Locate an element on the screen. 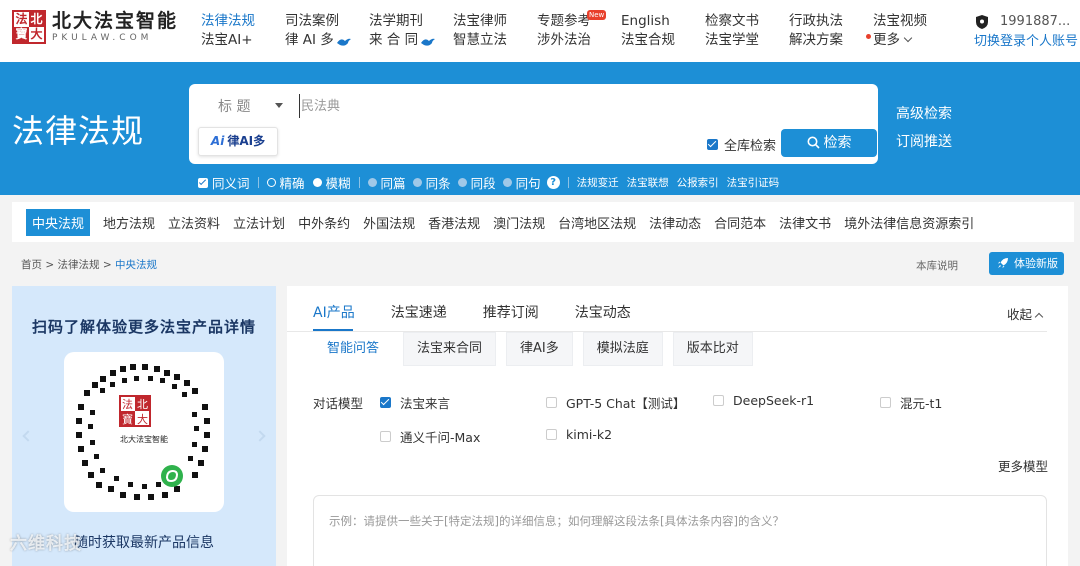 The width and height of the screenshot is (1080, 566). try-new-version-button: 体验新版 is located at coordinates (1026, 263).